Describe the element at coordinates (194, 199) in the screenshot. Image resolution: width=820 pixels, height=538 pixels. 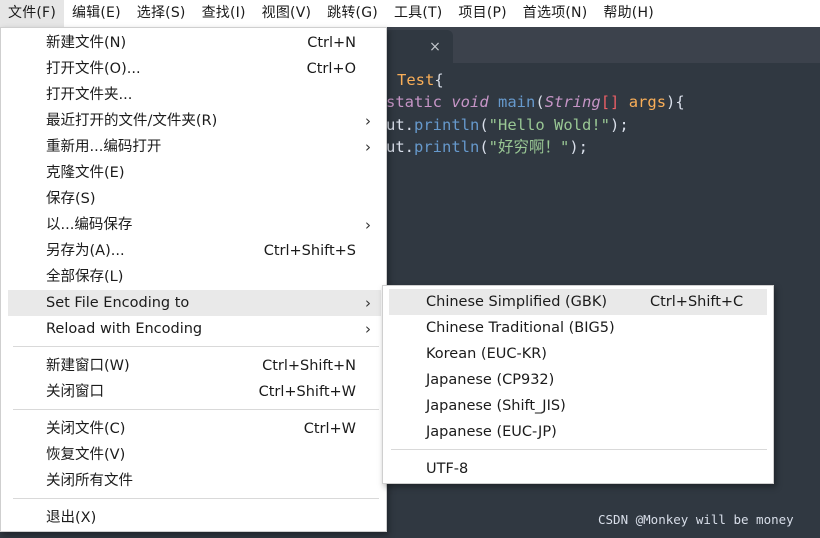
I see `menu-item-save: 保存(S)` at that location.